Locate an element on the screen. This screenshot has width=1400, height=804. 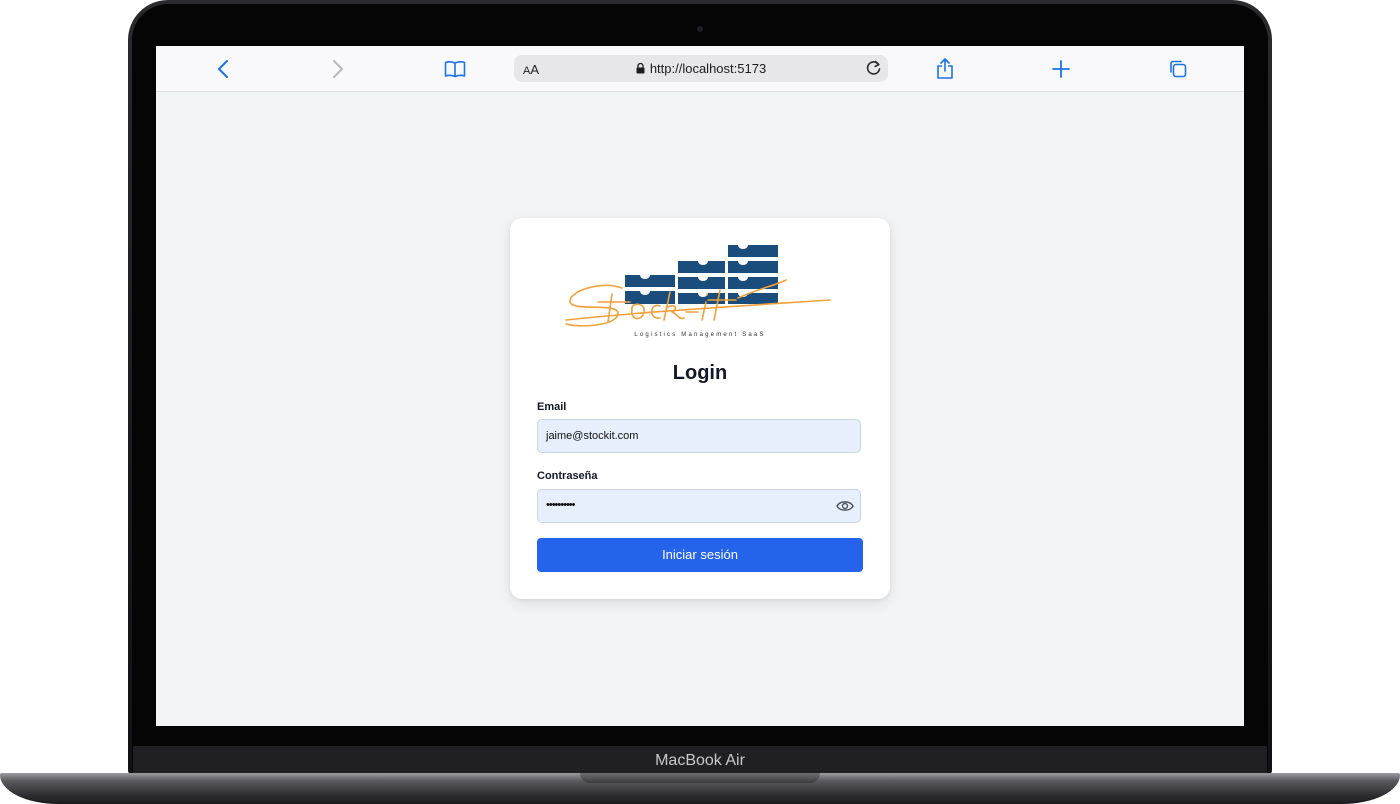
device-label: MacBook Air is located at coordinates (700, 760).